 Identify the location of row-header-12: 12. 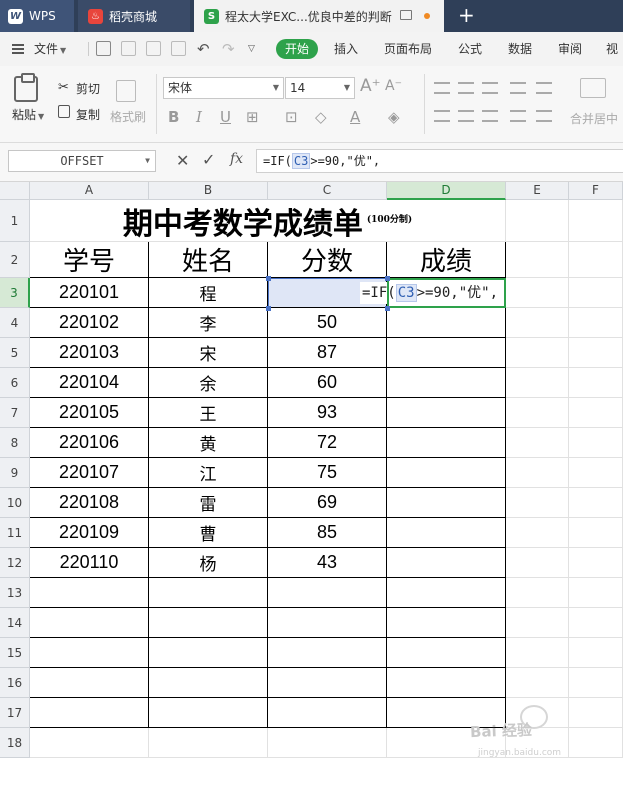
(15, 563).